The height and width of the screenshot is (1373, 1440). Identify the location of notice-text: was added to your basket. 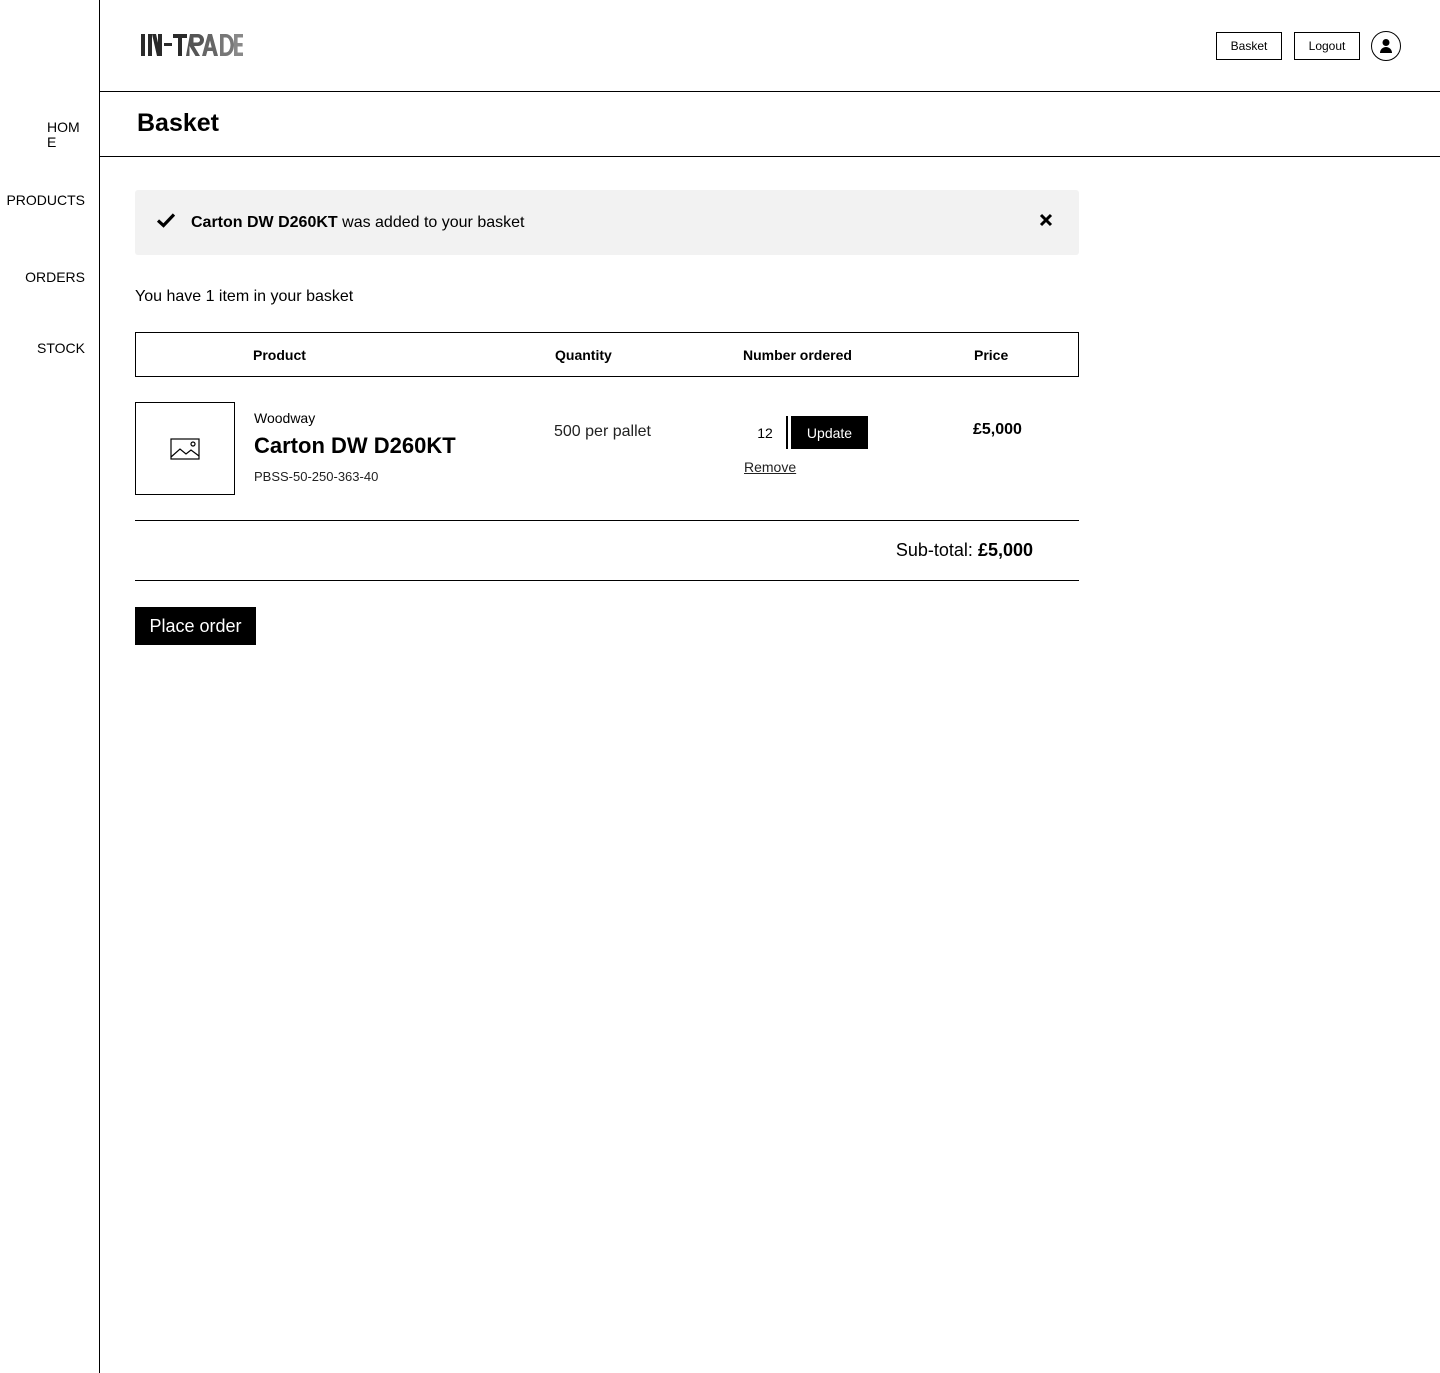
(431, 222).